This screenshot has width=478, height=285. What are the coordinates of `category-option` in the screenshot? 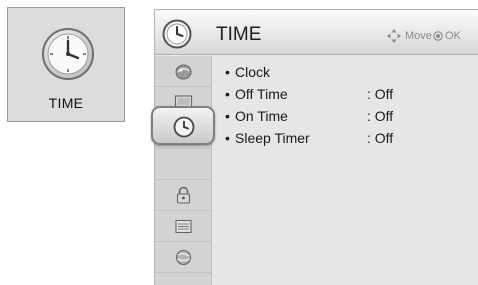 It's located at (183, 226).